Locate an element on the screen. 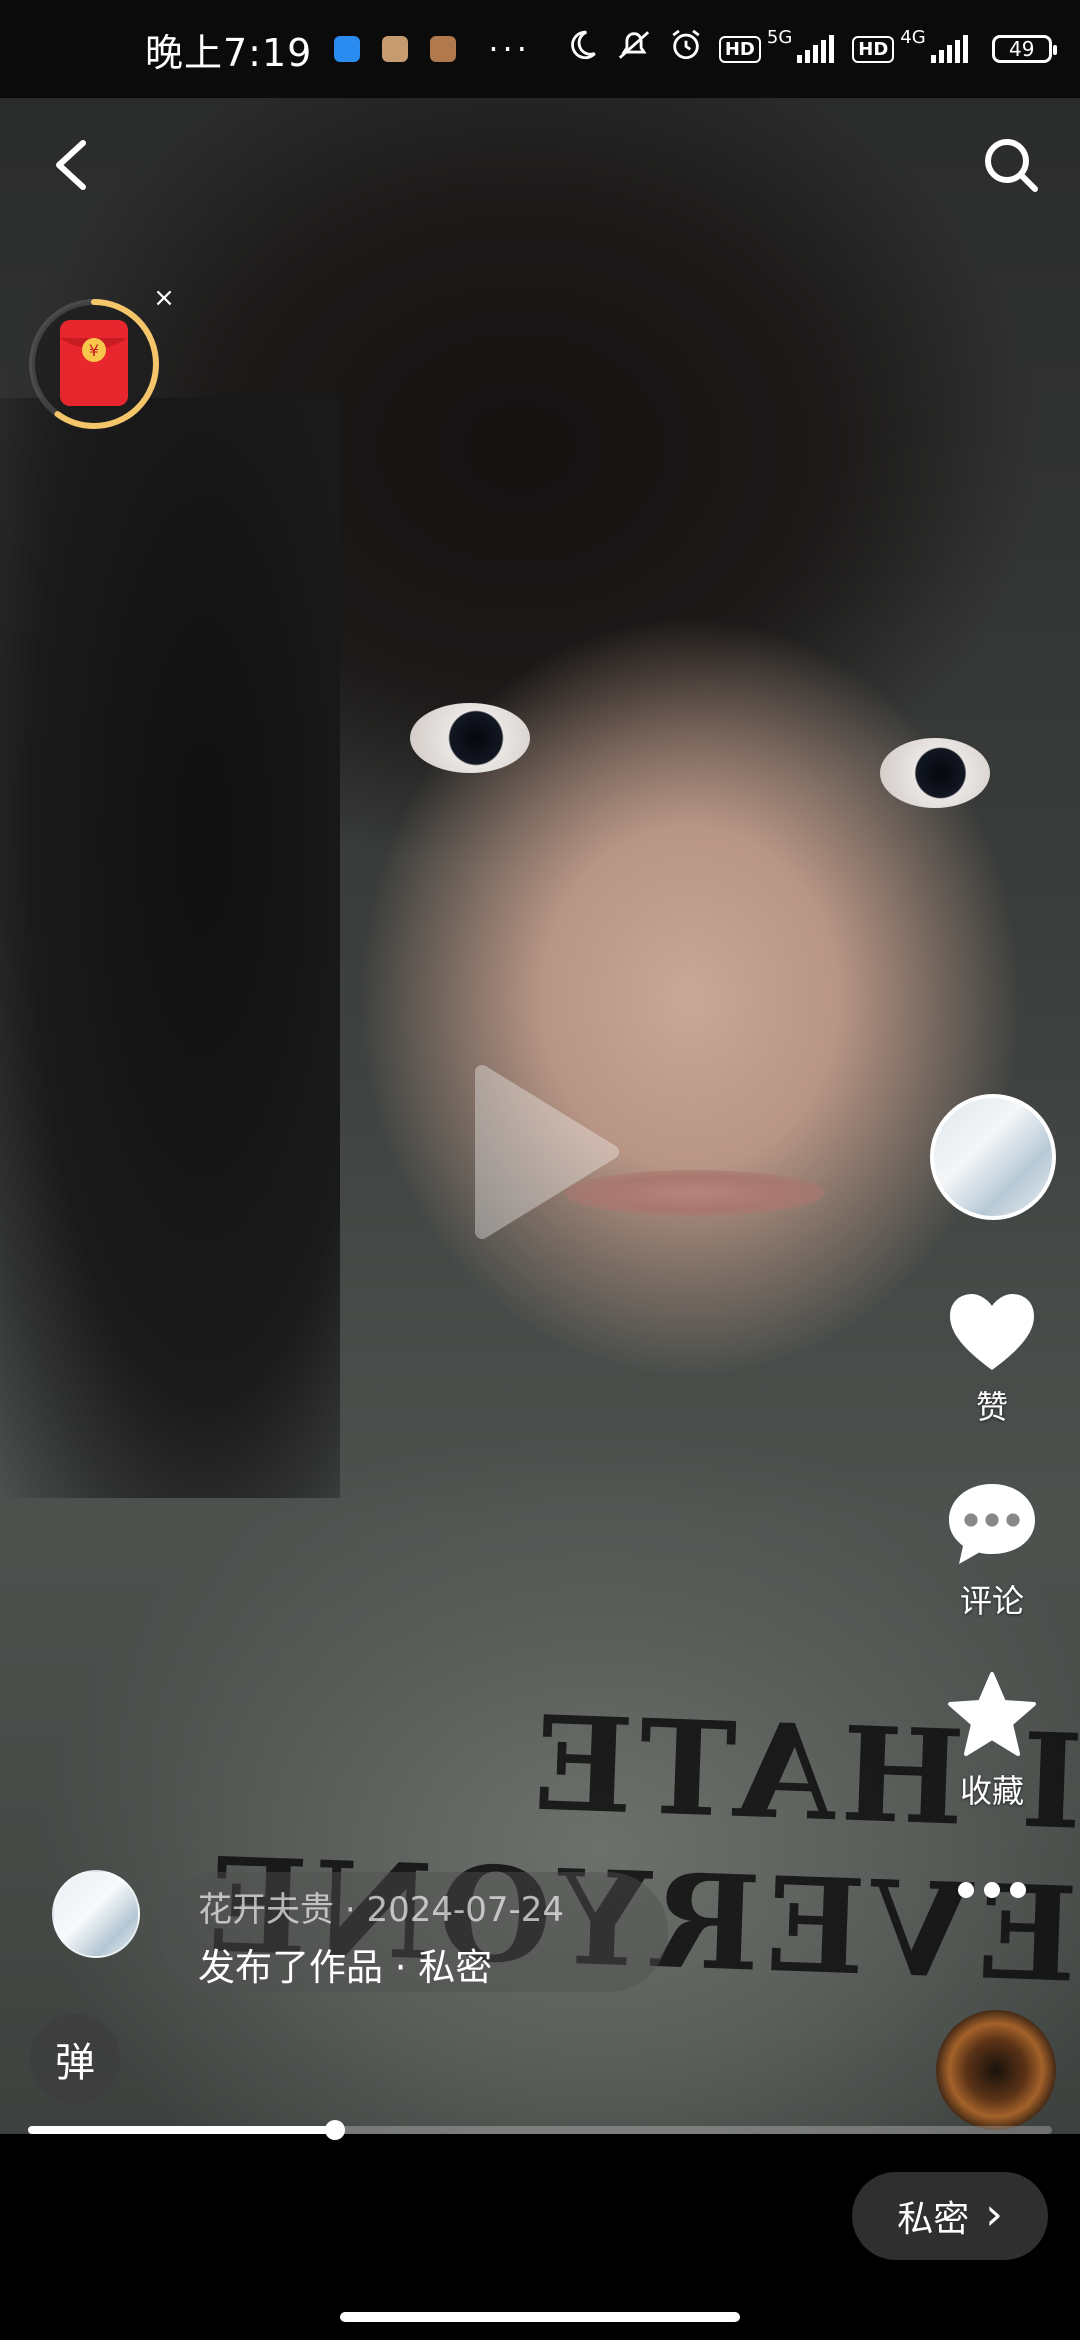 The width and height of the screenshot is (1080, 2340). back-button is located at coordinates (71, 165).